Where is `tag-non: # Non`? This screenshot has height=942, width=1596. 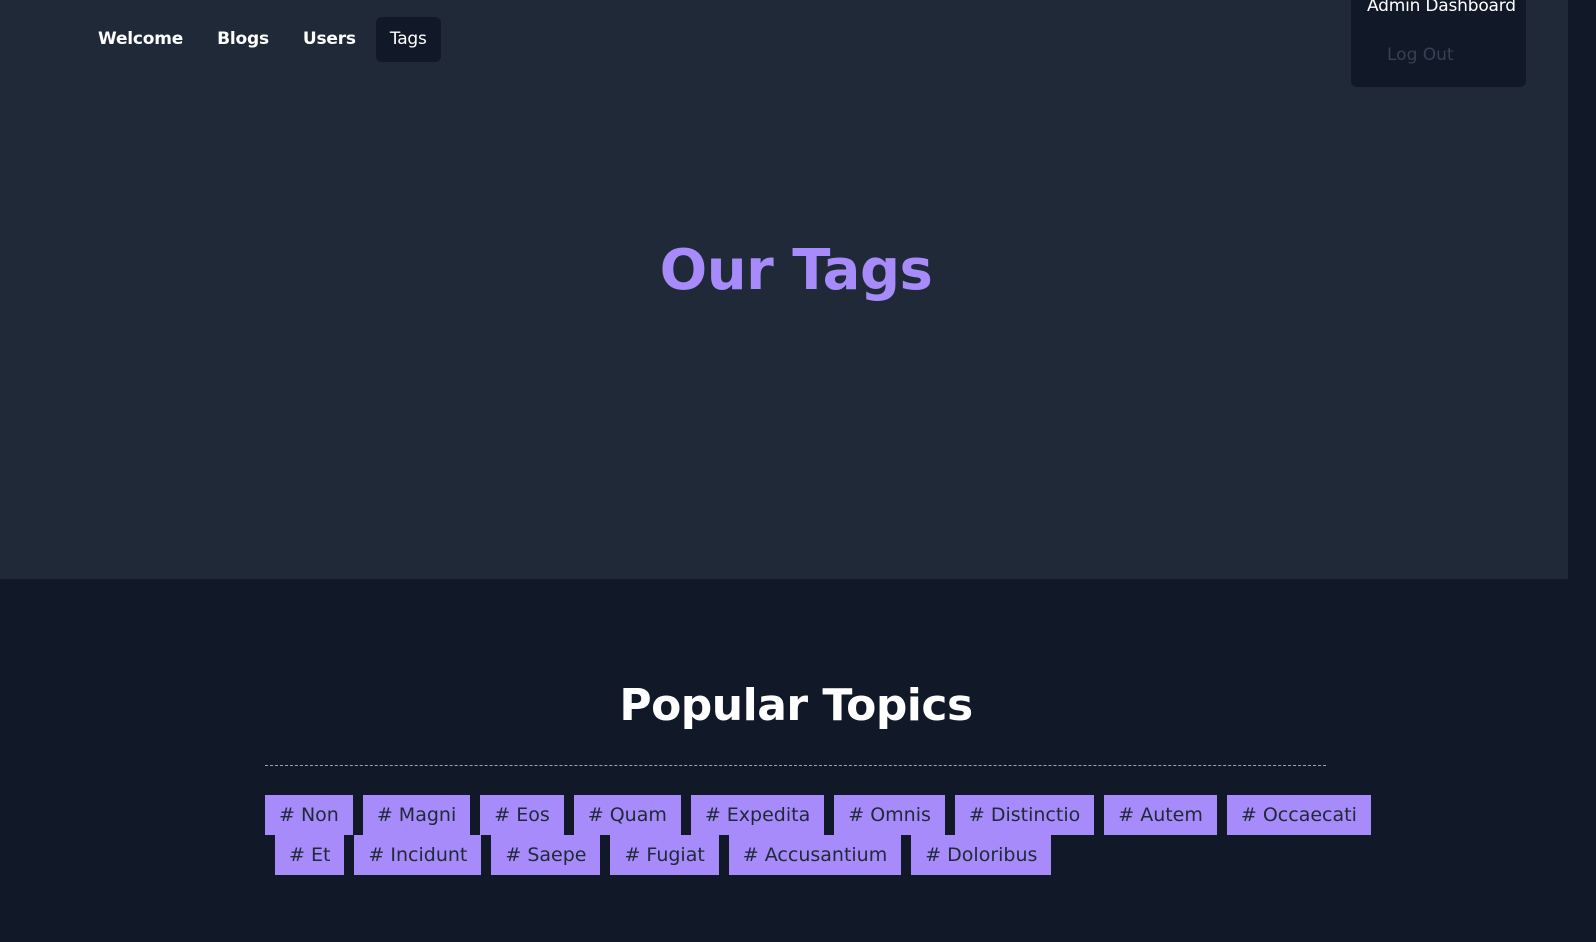
tag-non: # Non is located at coordinates (309, 815).